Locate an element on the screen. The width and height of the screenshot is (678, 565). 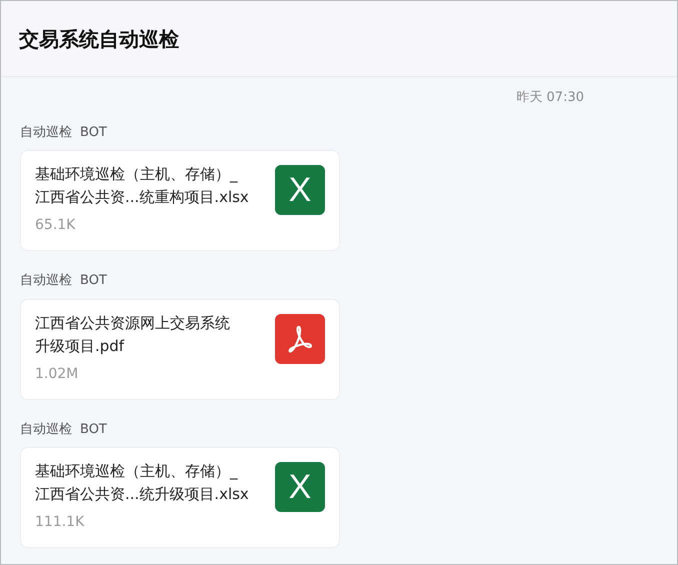
file-size: 1.02M is located at coordinates (56, 374).